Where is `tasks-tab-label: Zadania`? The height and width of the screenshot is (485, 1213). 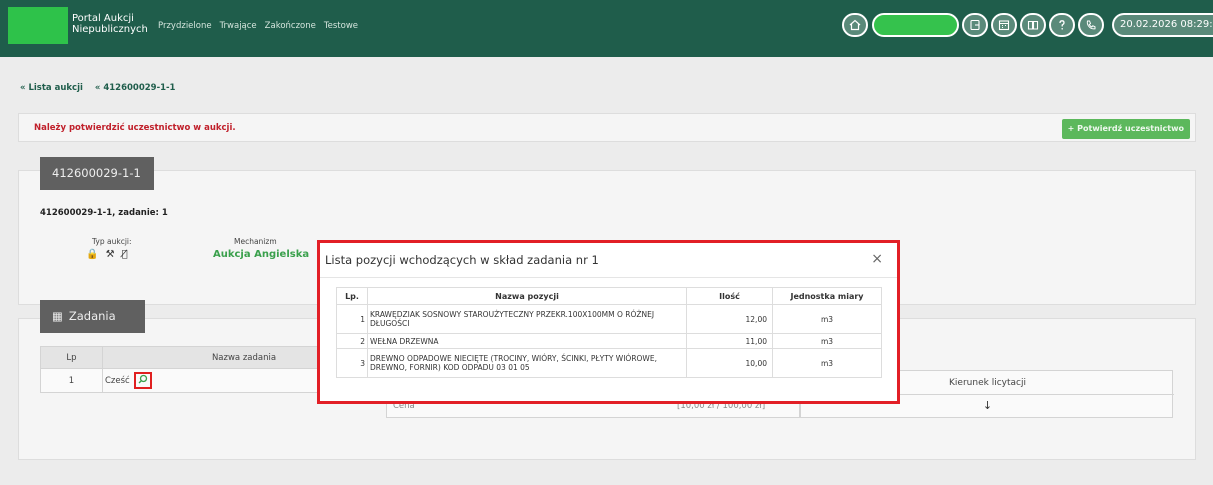 tasks-tab-label: Zadania is located at coordinates (92, 316).